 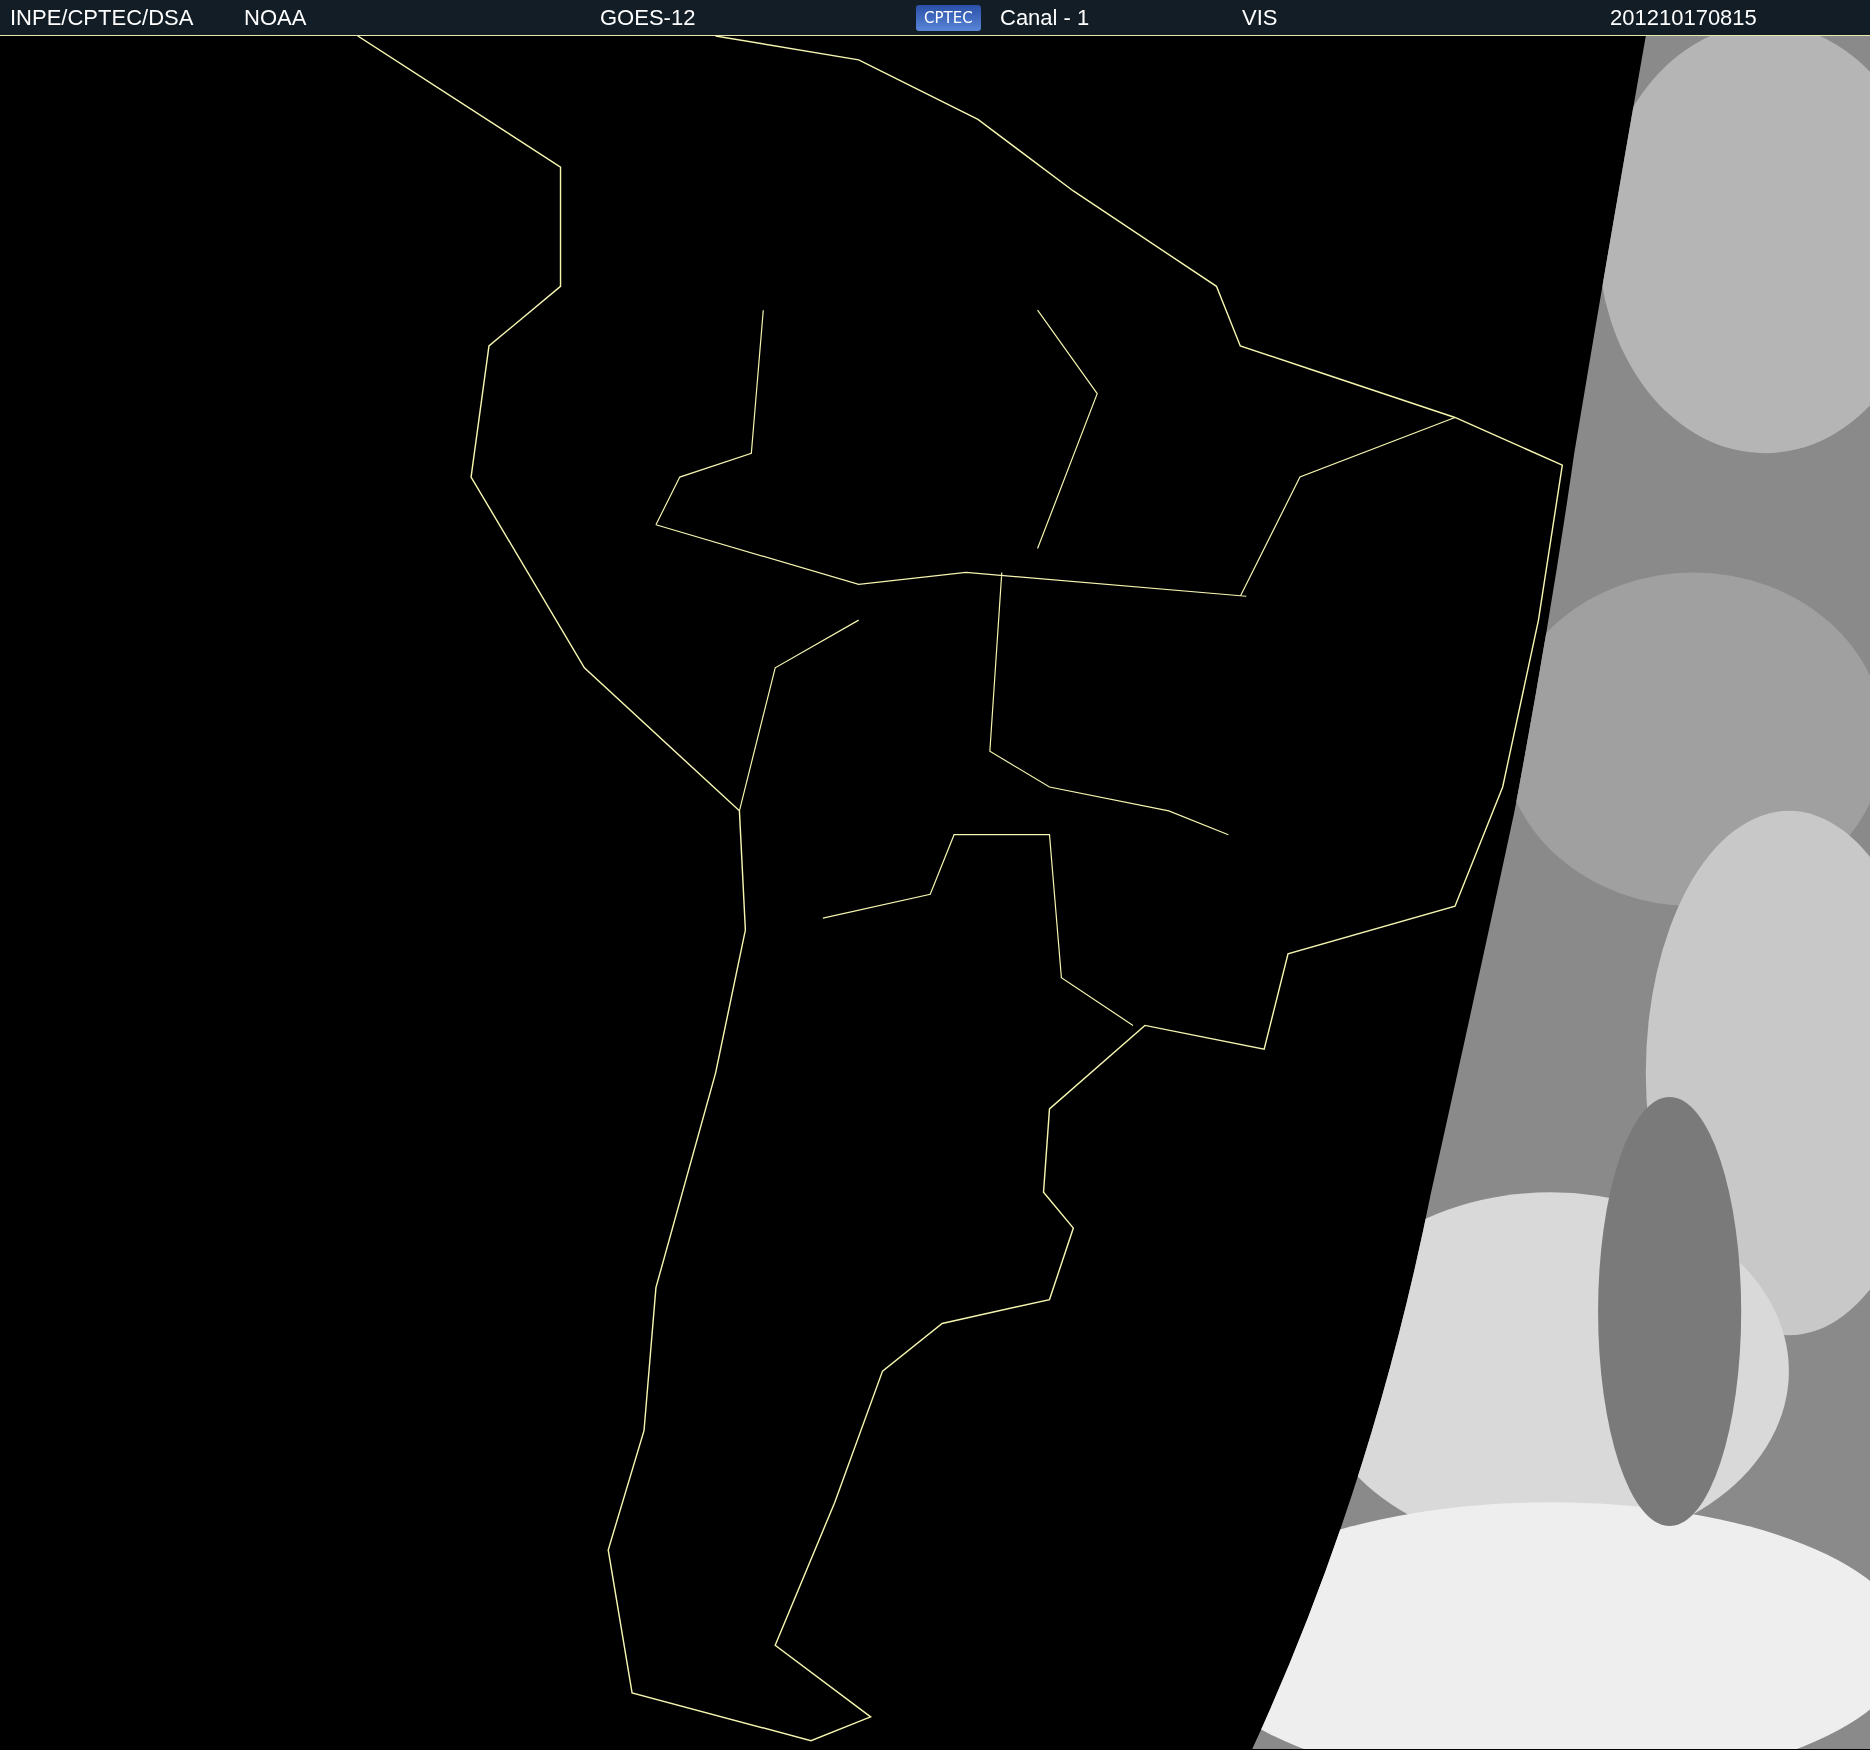 What do you see at coordinates (275, 17) in the screenshot?
I see `header-label: NOAA` at bounding box center [275, 17].